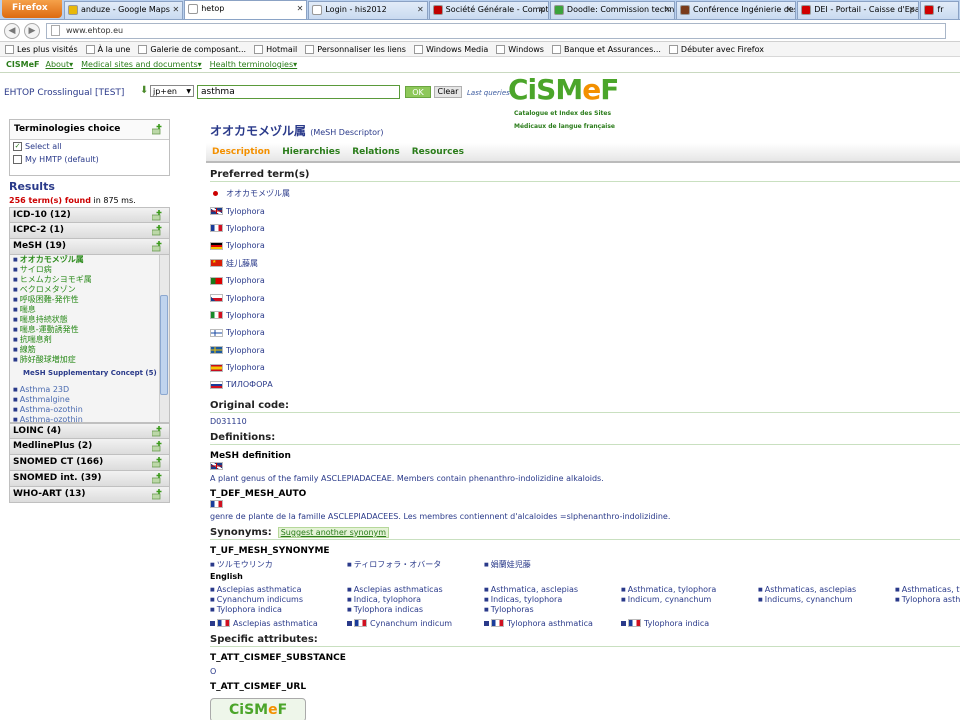  Describe the element at coordinates (275, 49) in the screenshot. I see `bookmark-item: Hotmail` at that location.